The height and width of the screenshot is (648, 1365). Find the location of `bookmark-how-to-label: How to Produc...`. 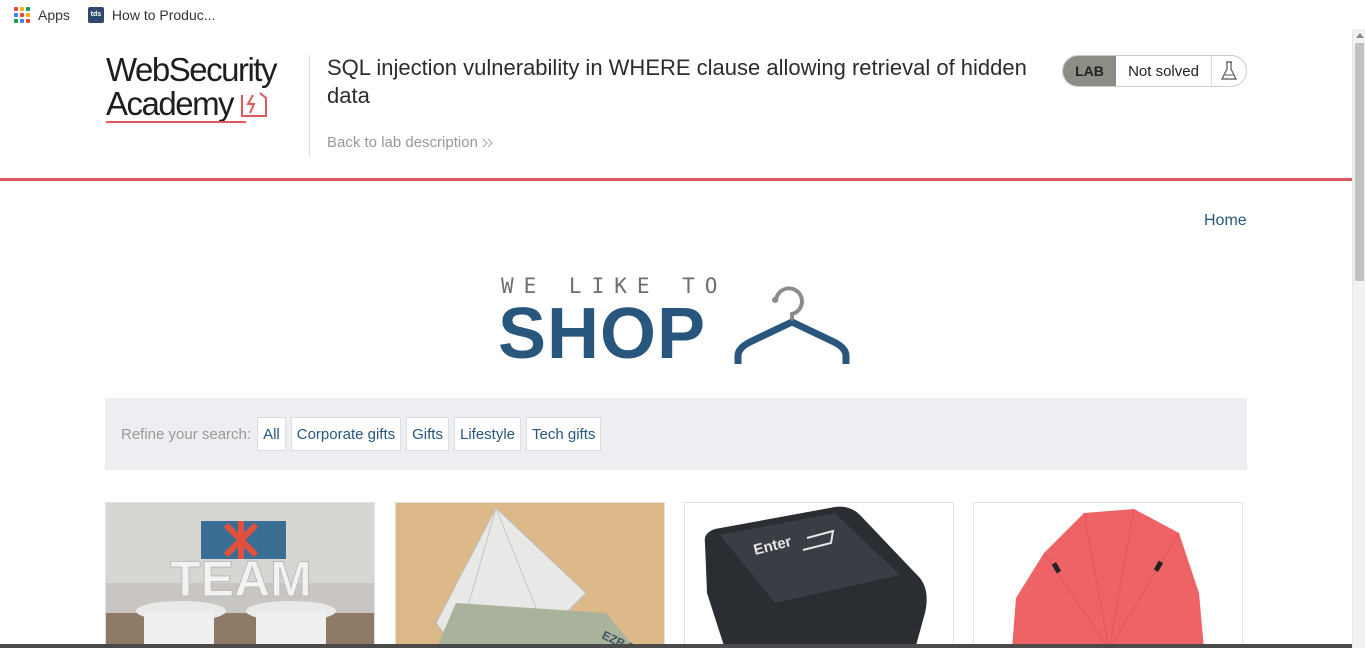

bookmark-how-to-label: How to Produc... is located at coordinates (163, 14).